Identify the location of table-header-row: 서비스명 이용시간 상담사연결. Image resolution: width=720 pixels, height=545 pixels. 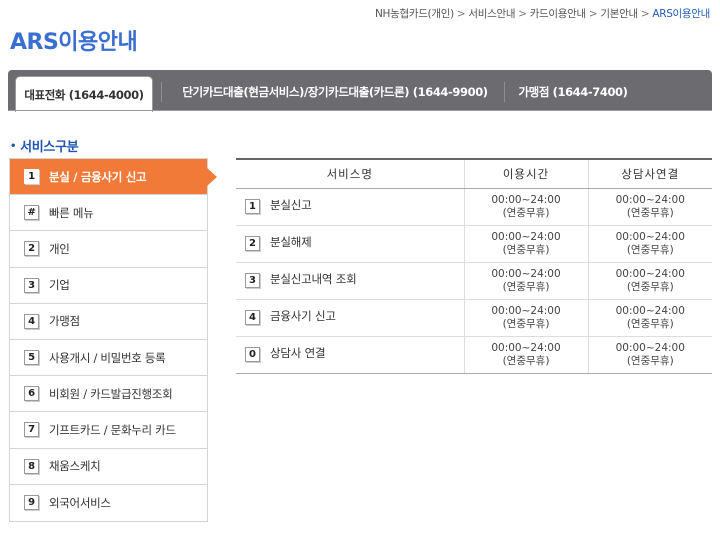
(474, 174).